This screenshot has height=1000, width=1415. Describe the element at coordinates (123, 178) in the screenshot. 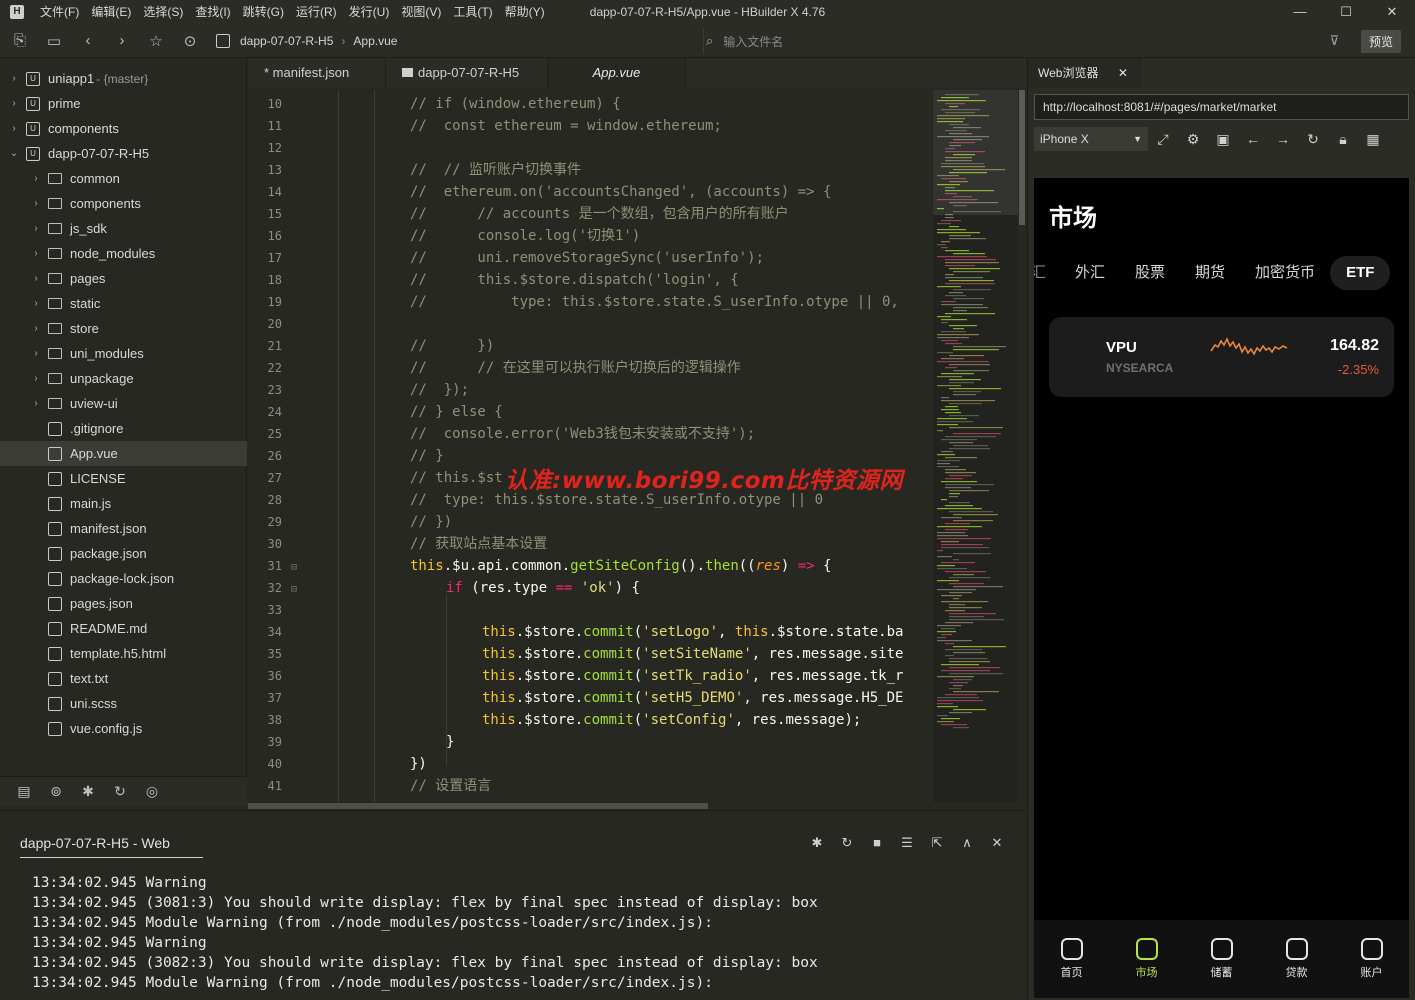

I see `sidebar-item: › common` at that location.